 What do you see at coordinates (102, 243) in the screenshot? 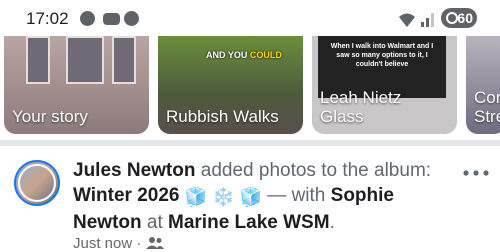
I see `post-time: Just now` at bounding box center [102, 243].